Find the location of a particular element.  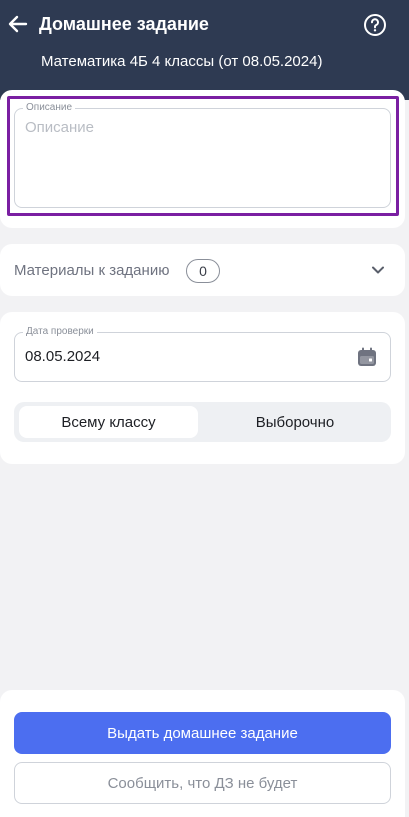

assign-whole-class-option: Всему классу is located at coordinates (108, 422).